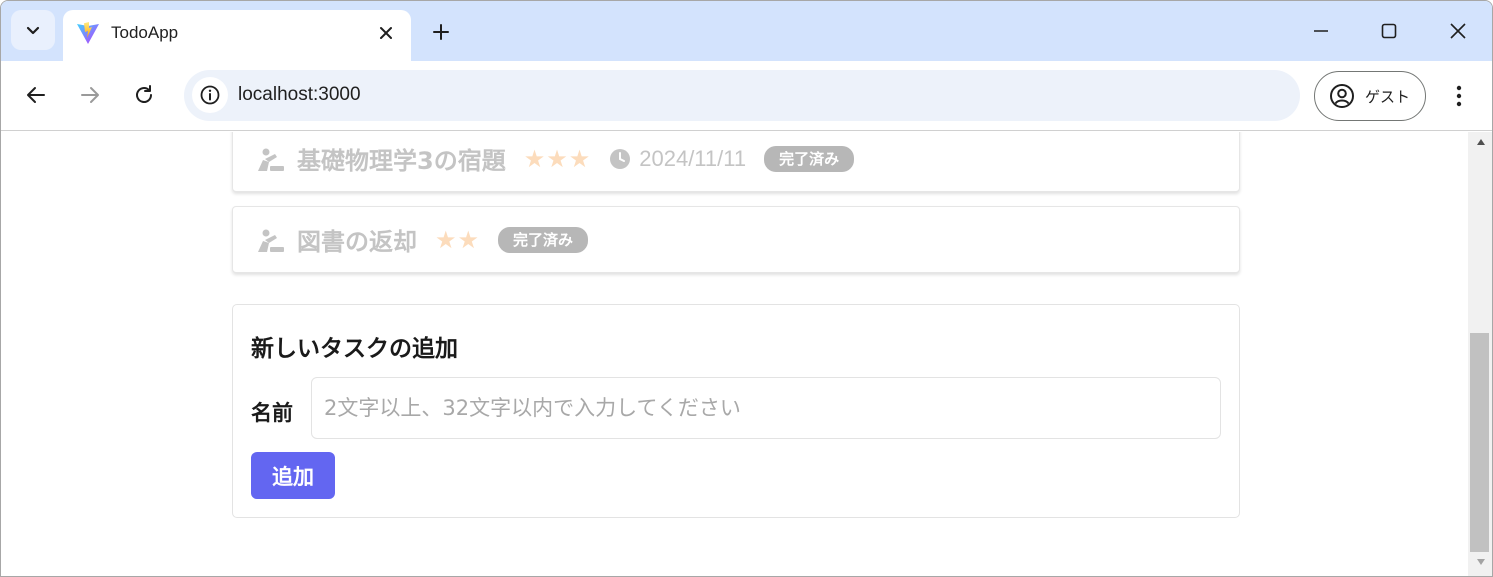  What do you see at coordinates (88, 33) in the screenshot?
I see `vite-logo-icon` at bounding box center [88, 33].